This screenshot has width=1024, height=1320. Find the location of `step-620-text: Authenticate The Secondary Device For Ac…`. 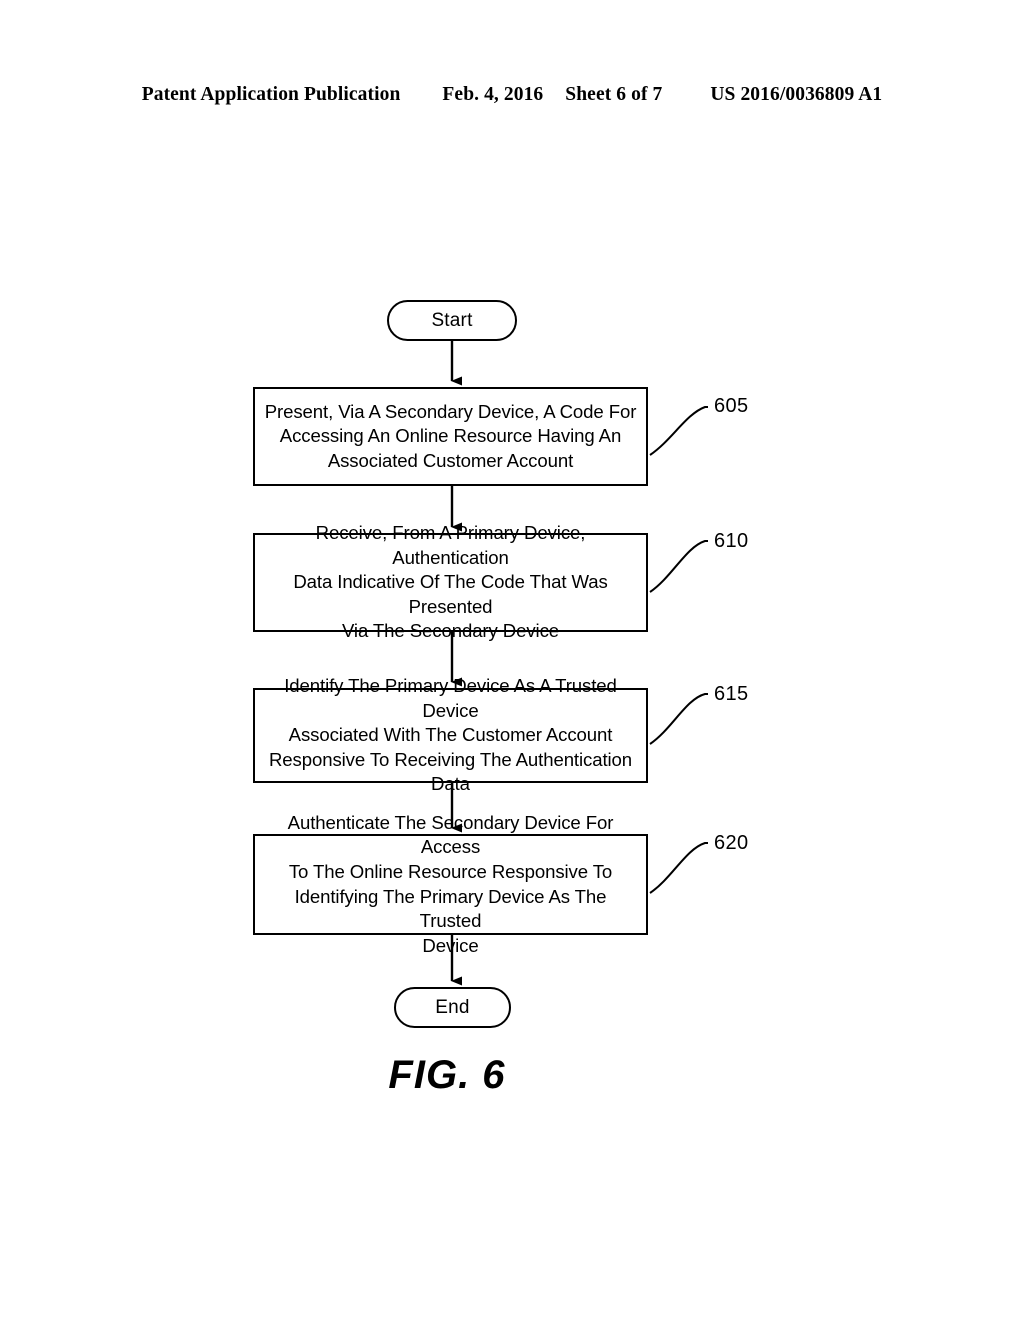

step-620-text: Authenticate The Secondary Device For Ac… is located at coordinates (450, 883).